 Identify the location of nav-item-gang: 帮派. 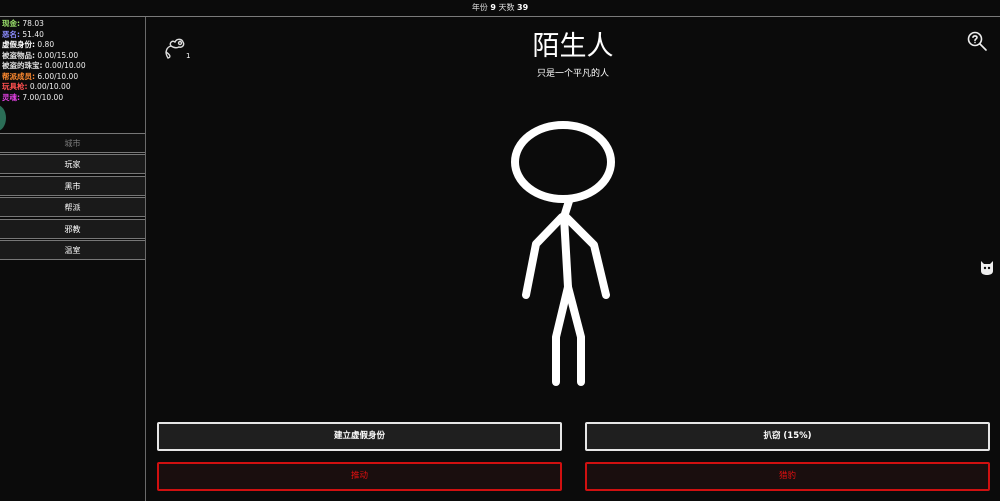
(72, 207).